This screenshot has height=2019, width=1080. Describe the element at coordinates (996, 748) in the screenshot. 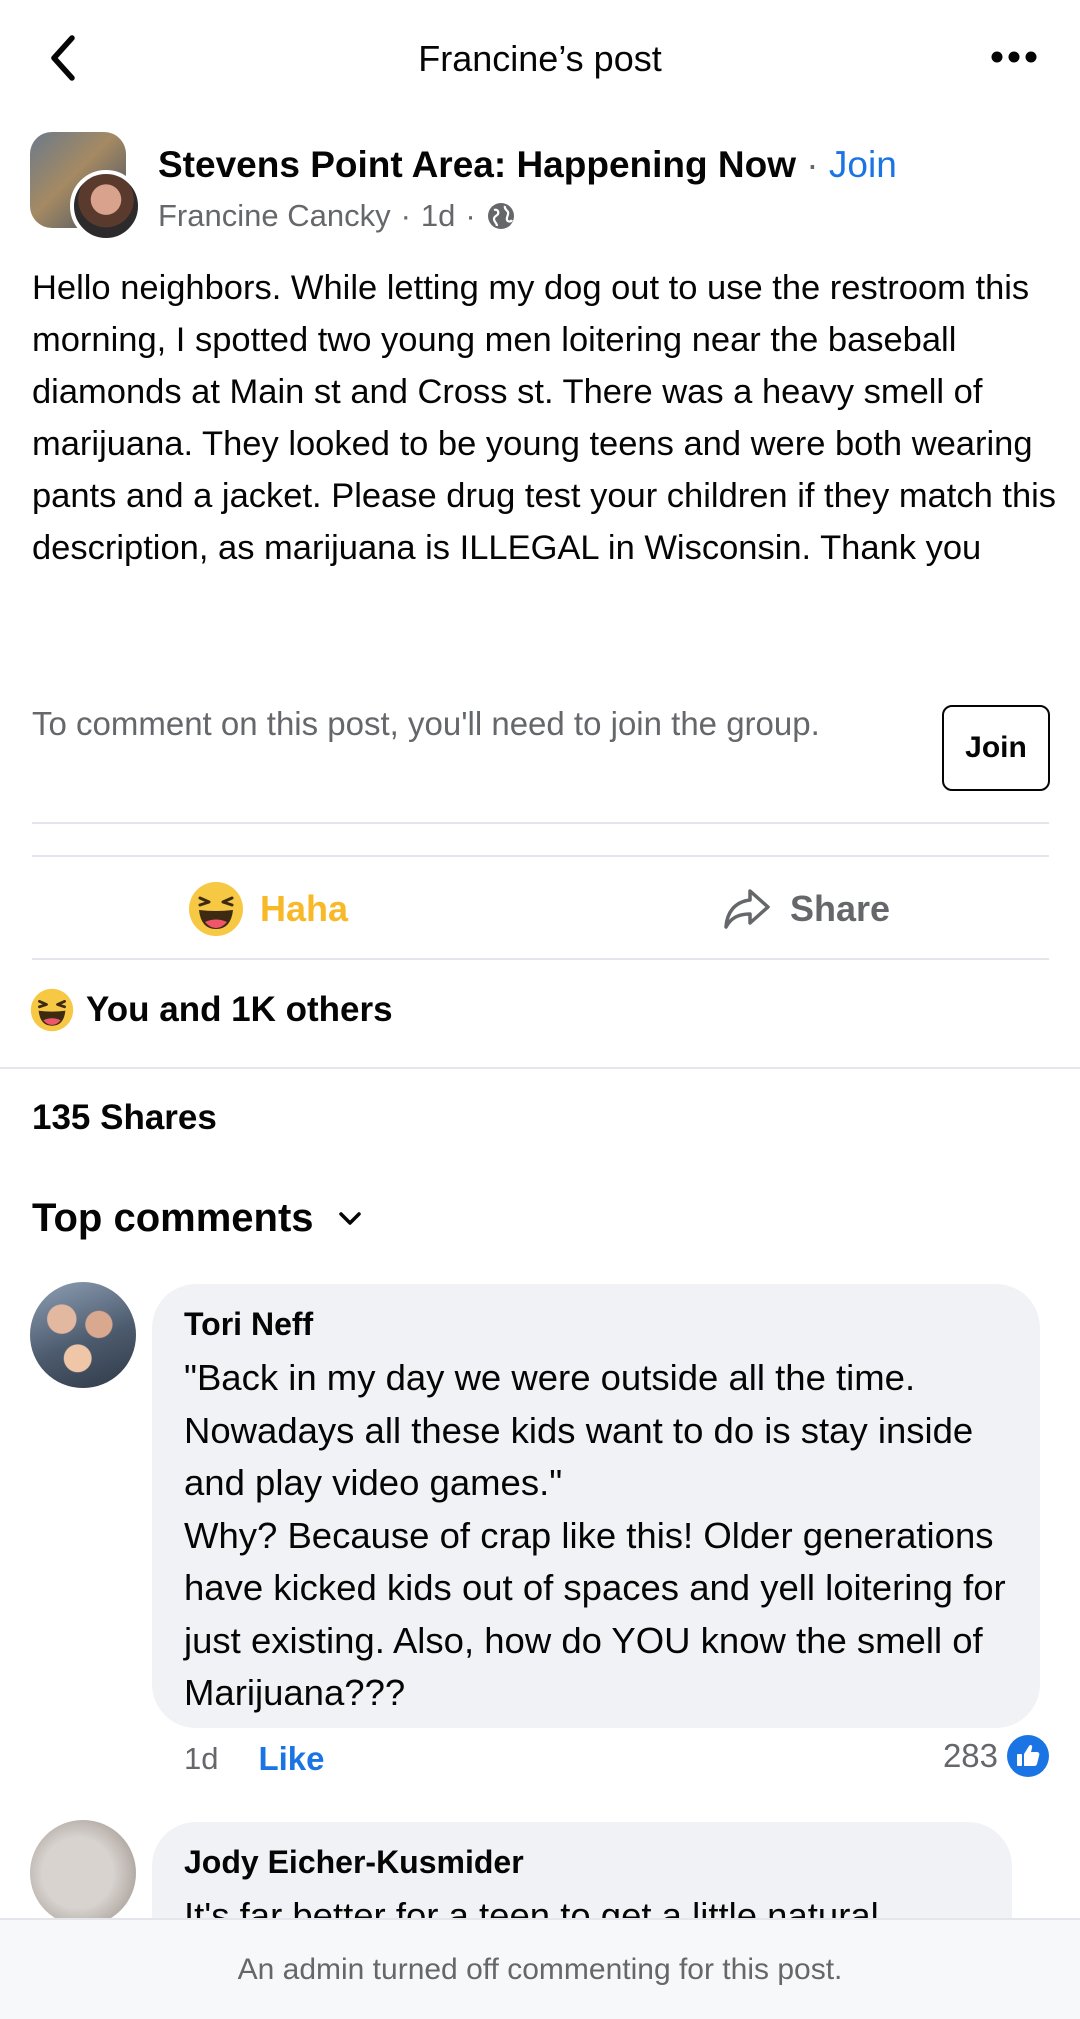

I see `join-group-button: Join` at that location.